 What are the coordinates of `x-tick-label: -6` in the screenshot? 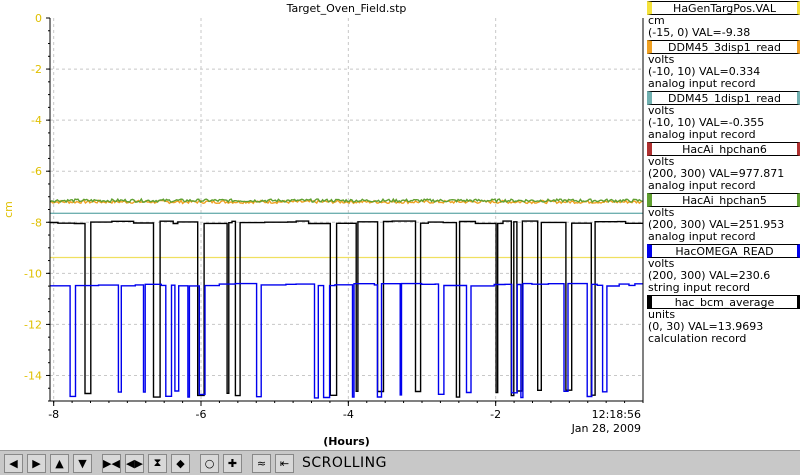 It's located at (201, 414).